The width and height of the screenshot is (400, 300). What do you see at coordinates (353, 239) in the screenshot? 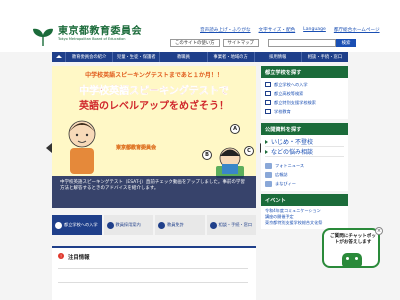
I see `chatbot-prompt: ご質問にチャットボットがお答えします` at bounding box center [353, 239].